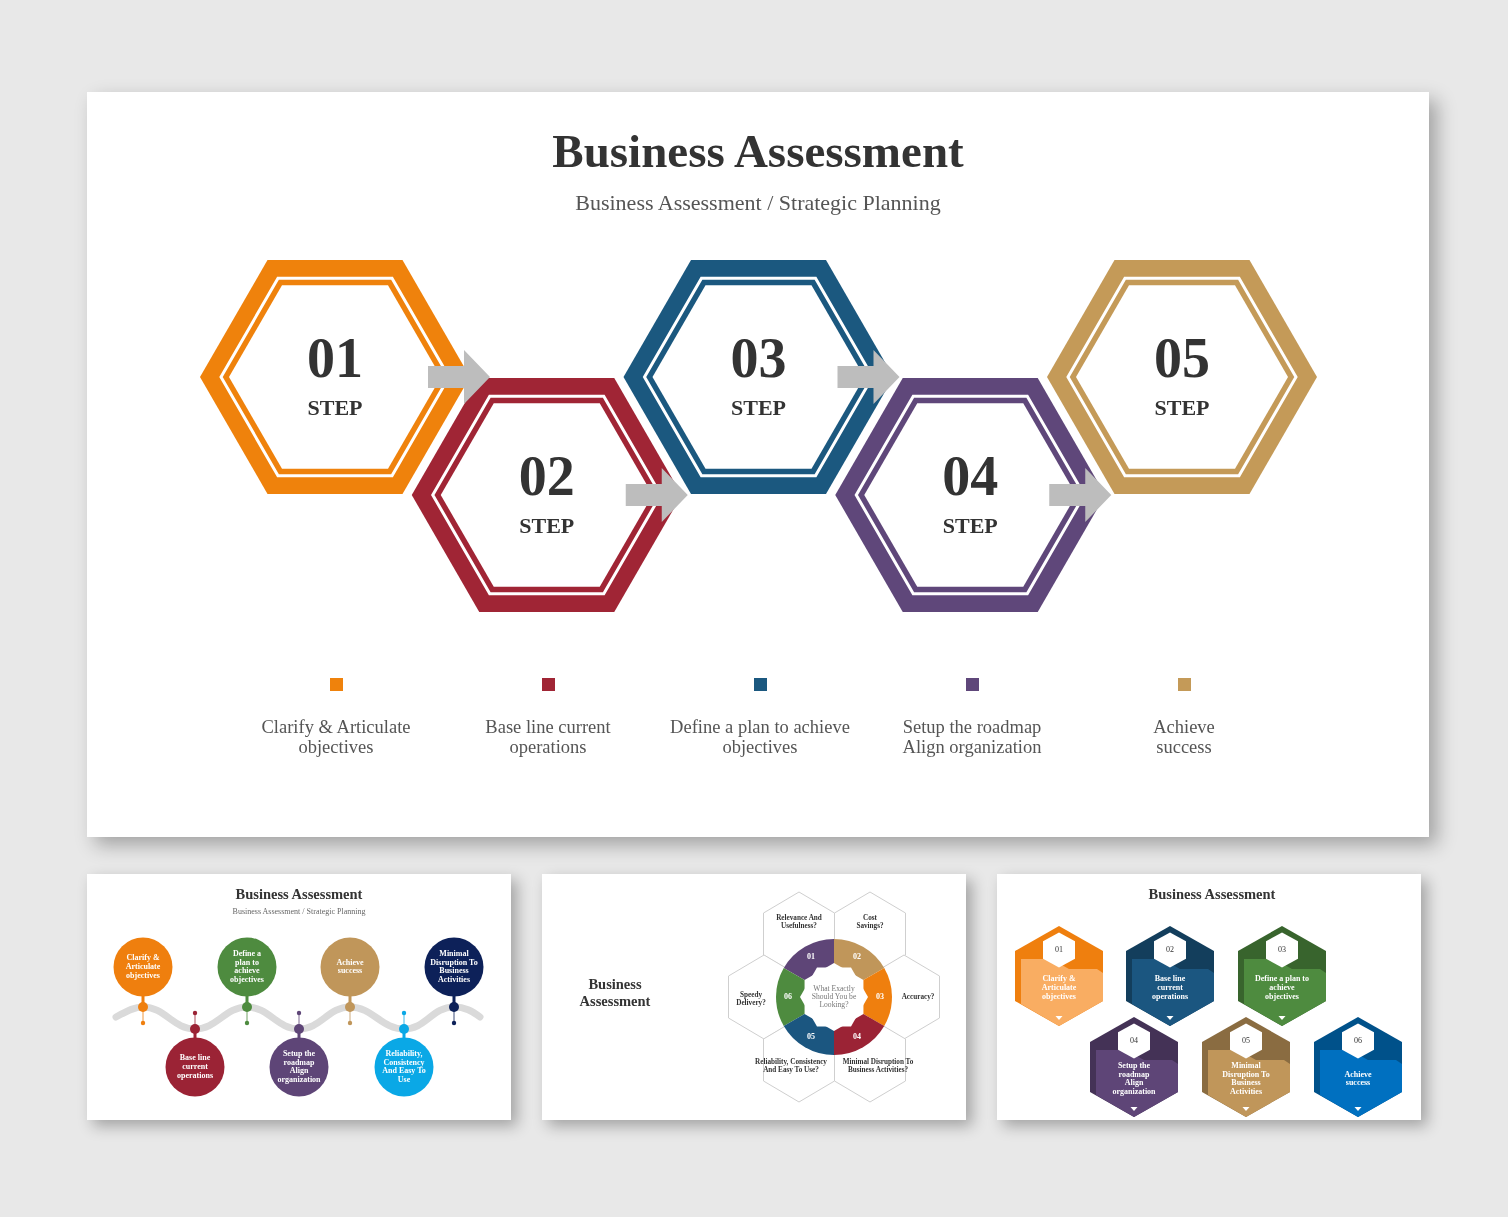 This screenshot has height=1217, width=1508. I want to click on bubble-text: Clarify & Articulate objectives, so click(143, 966).